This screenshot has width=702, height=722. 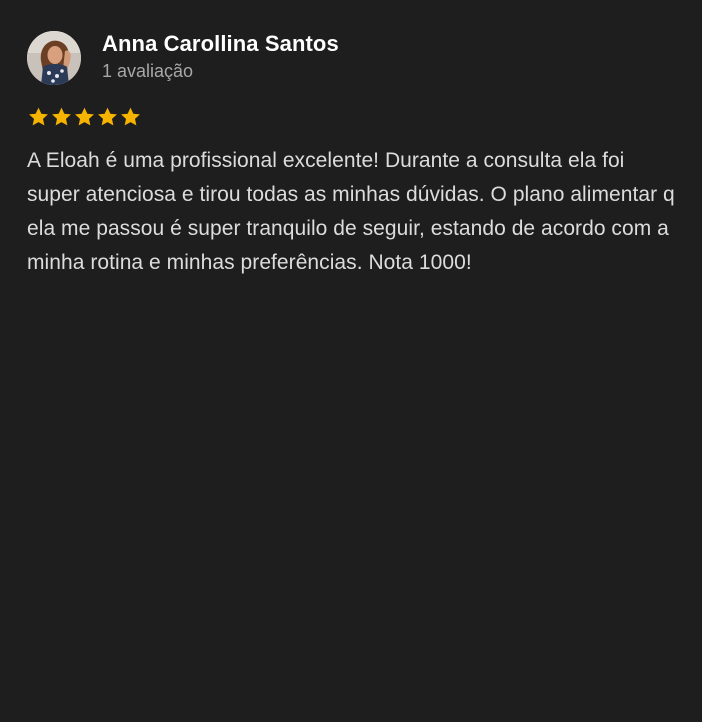 I want to click on author-review-count: 1 avaliação, so click(x=148, y=70).